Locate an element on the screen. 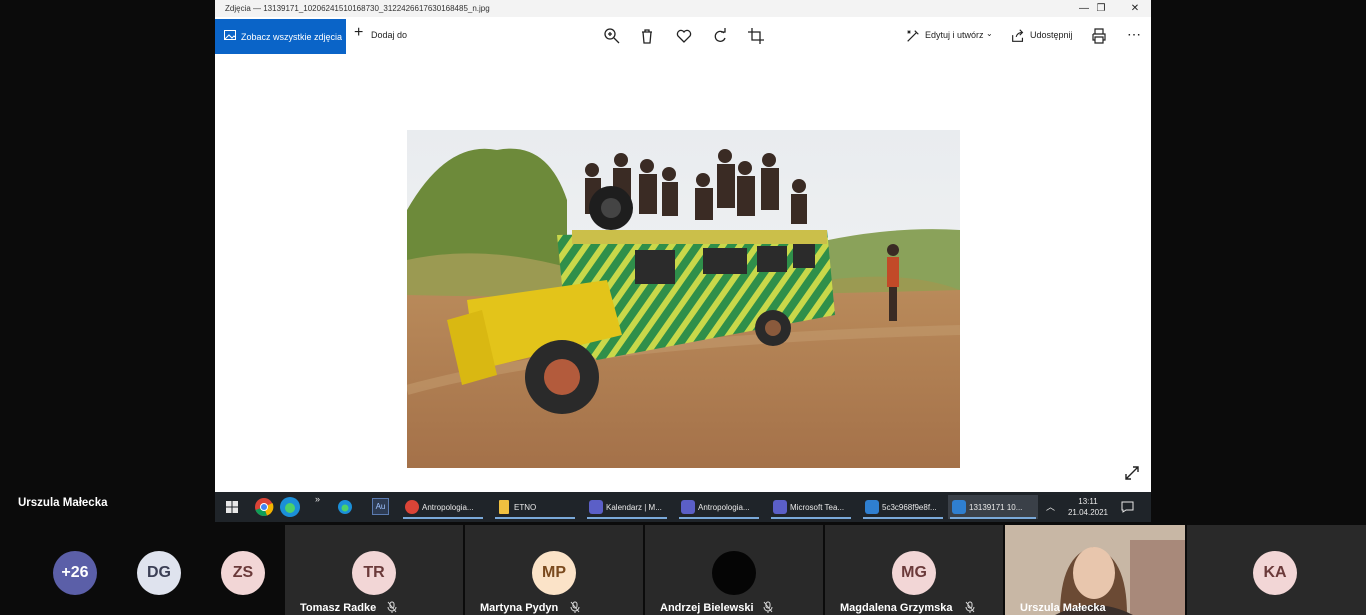  zoom-icon is located at coordinates (612, 36).